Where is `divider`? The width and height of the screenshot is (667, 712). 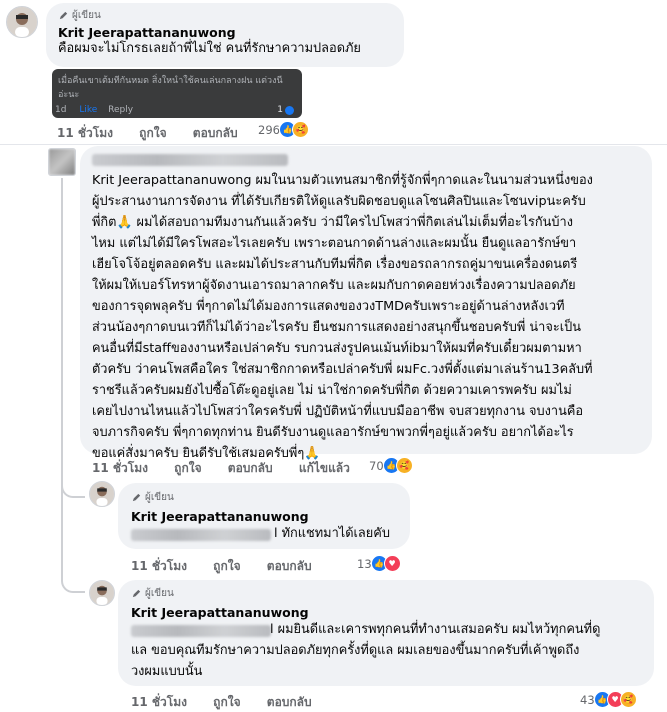
divider is located at coordinates (333, 144).